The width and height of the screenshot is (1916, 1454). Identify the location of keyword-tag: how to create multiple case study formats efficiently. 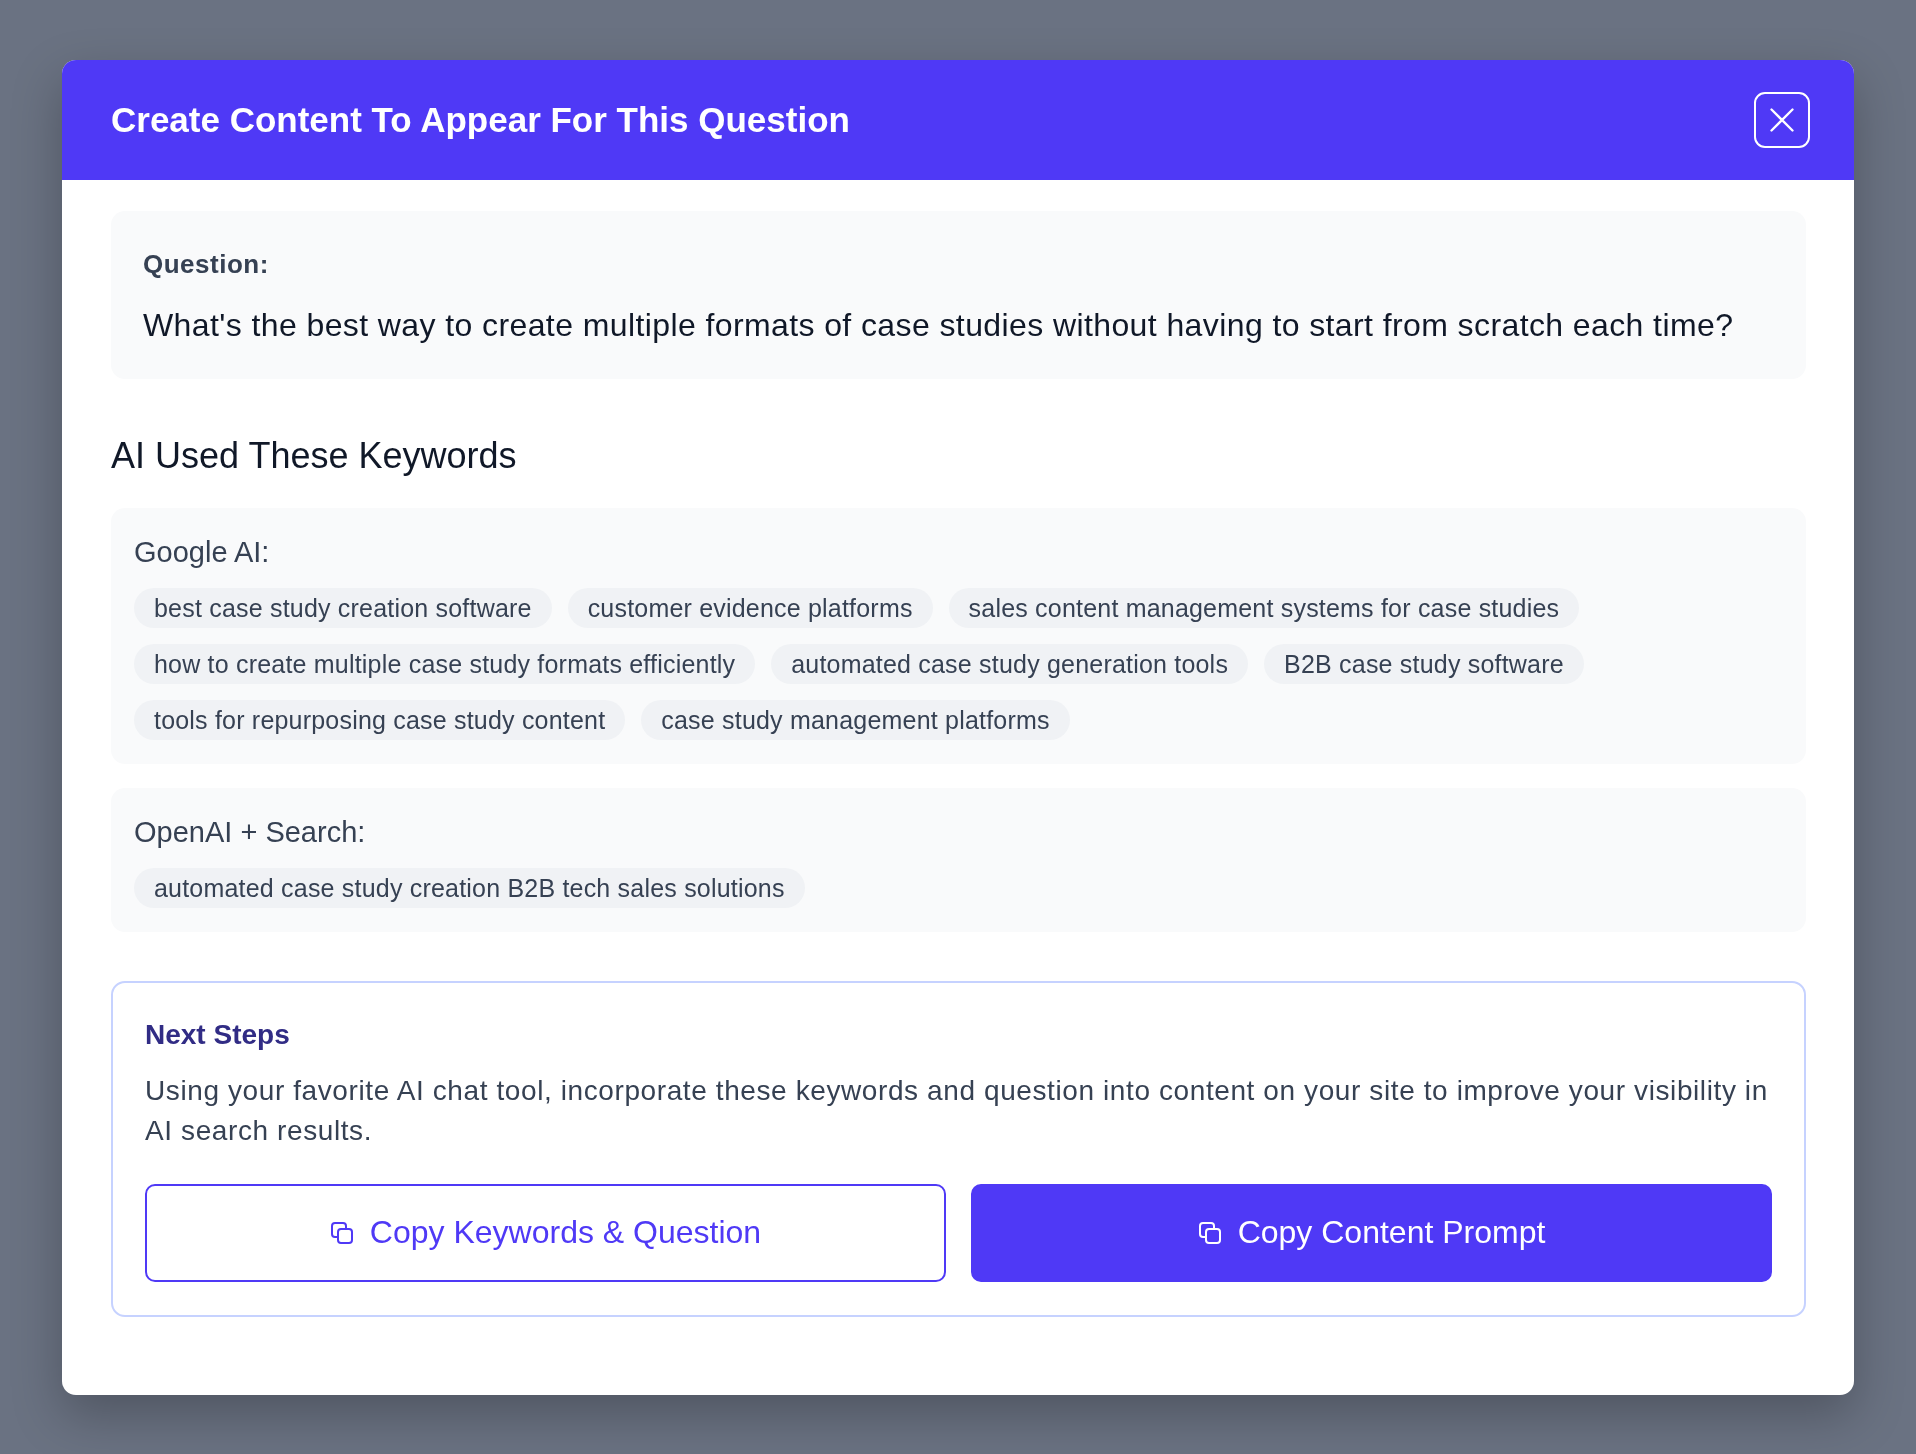
(445, 663).